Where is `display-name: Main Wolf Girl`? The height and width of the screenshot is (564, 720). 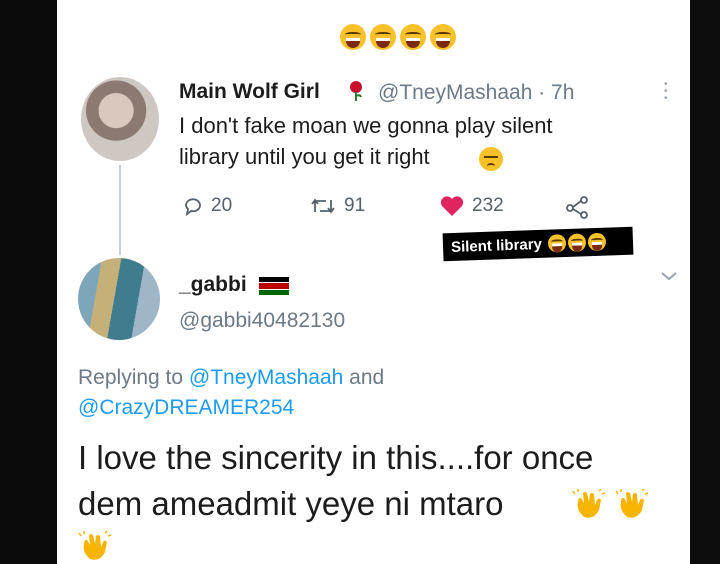 display-name: Main Wolf Girl is located at coordinates (249, 92).